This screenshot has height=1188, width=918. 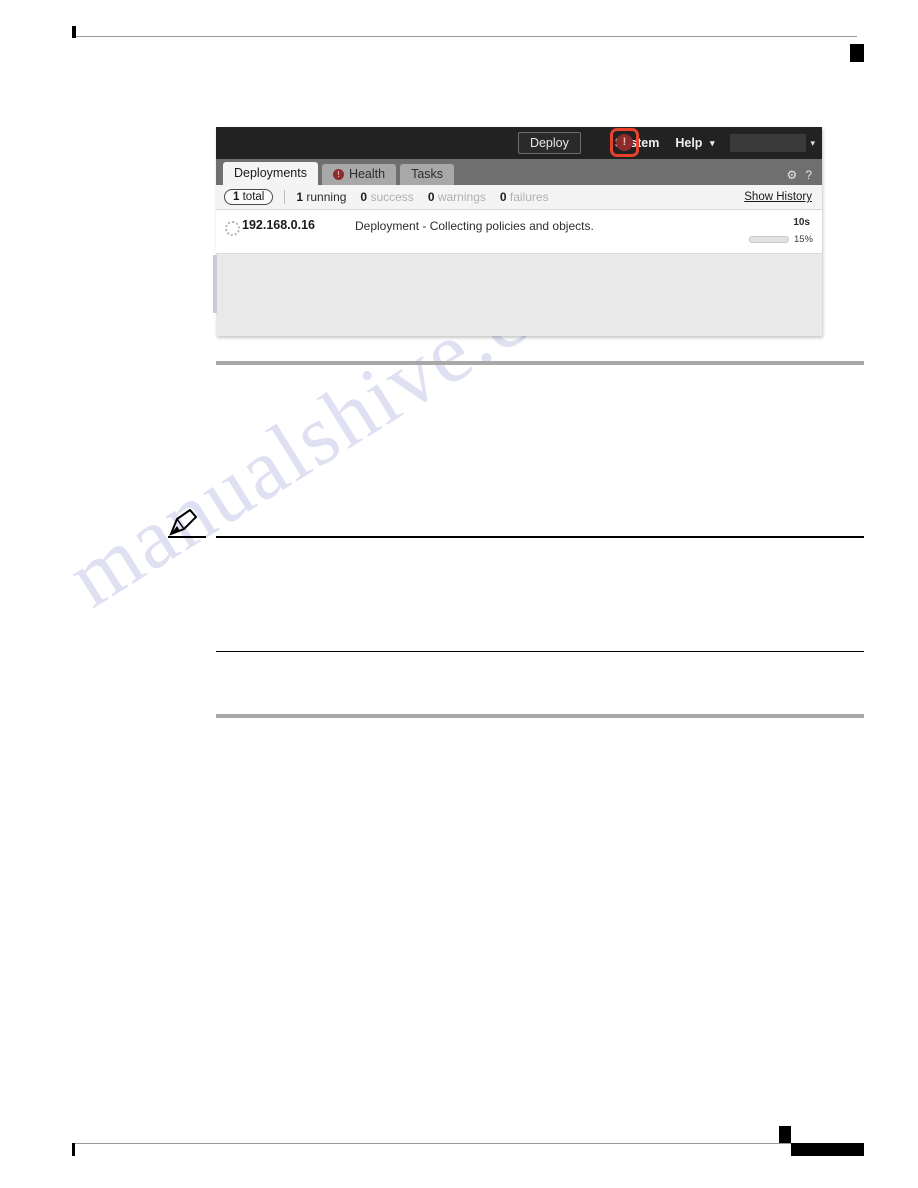 I want to click on stat-running-label: running, so click(x=326, y=197).